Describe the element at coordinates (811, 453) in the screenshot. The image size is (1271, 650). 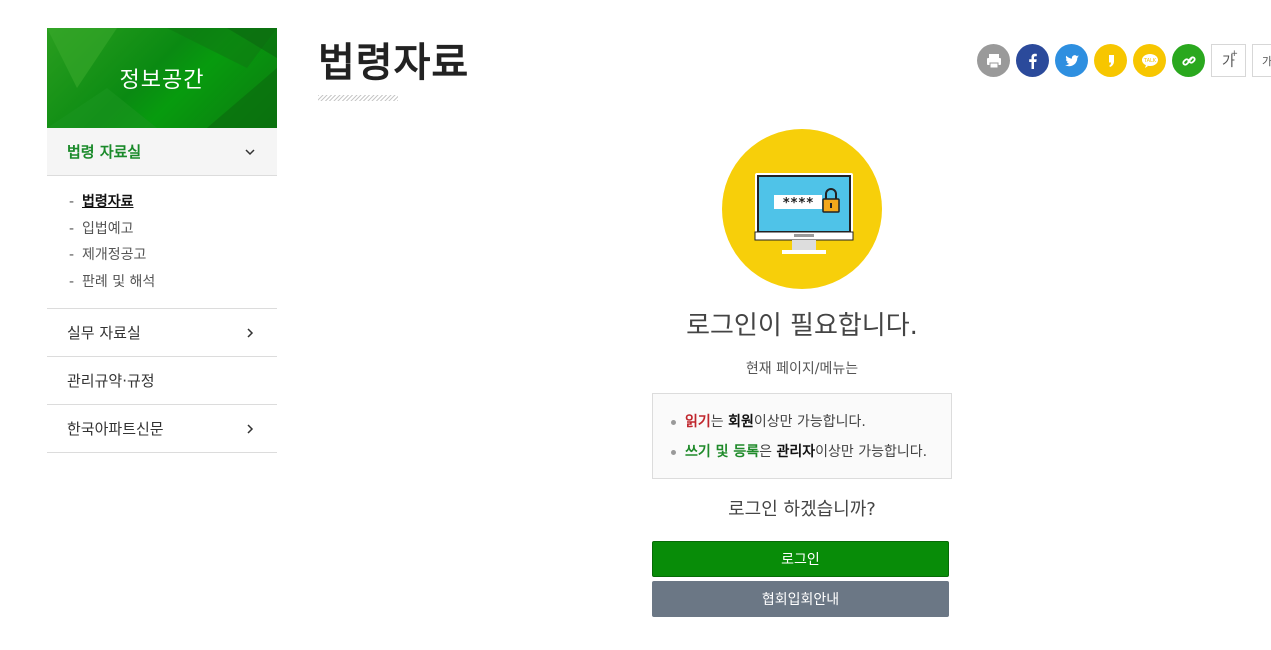
I see `permission-rule: 쓰기 및 등록은 관리자이상만 가능합니다.` at that location.